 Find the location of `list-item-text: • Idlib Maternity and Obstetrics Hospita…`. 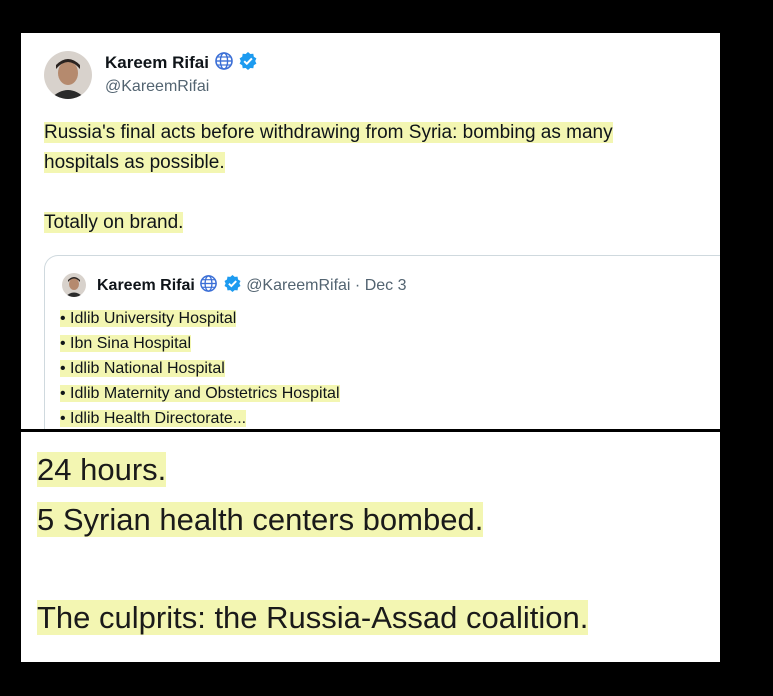

list-item-text: • Idlib Maternity and Obstetrics Hospita… is located at coordinates (200, 393).